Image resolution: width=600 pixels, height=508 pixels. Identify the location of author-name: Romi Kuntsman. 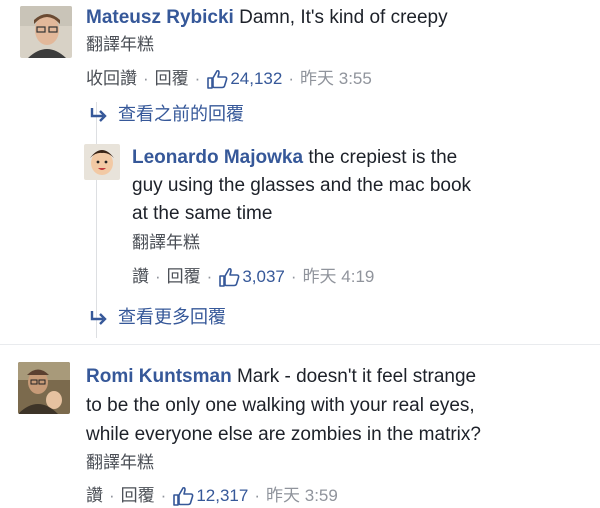
(159, 376).